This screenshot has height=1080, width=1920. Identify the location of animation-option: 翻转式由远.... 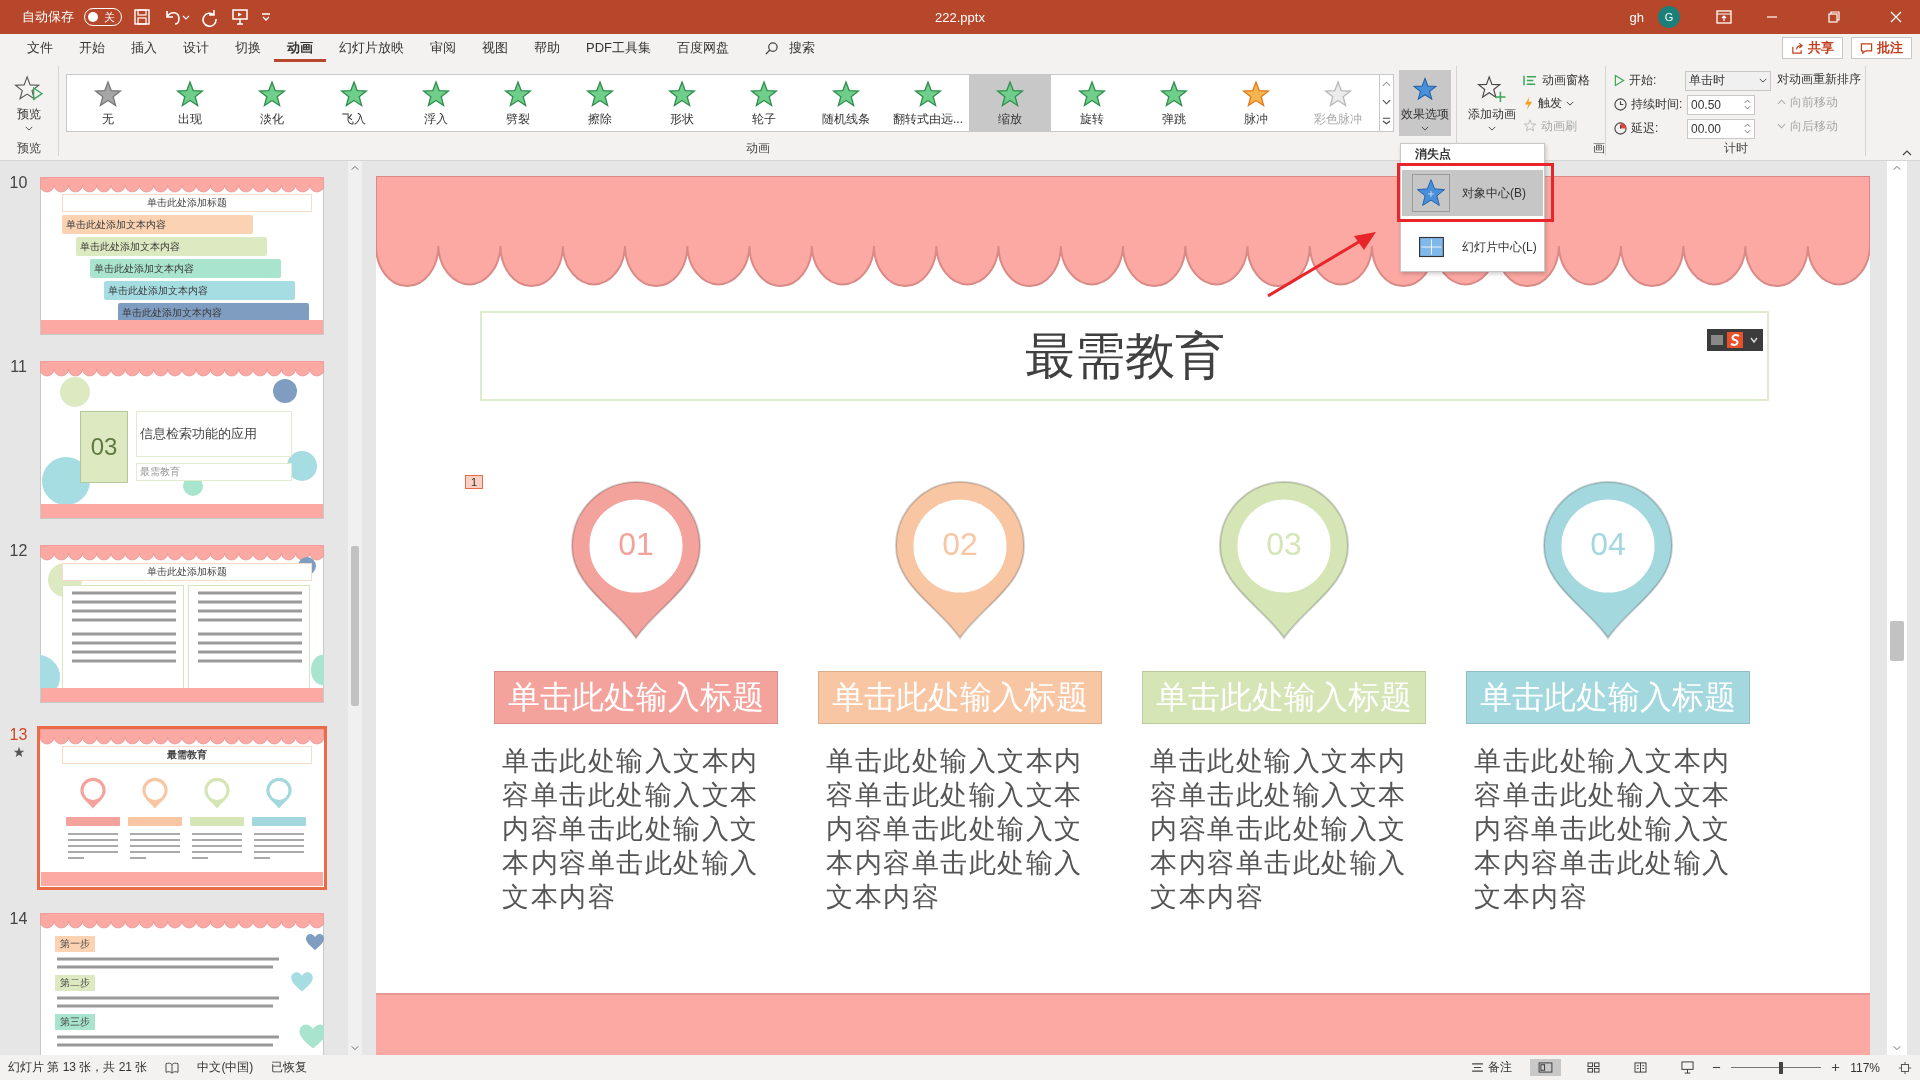
(928, 103).